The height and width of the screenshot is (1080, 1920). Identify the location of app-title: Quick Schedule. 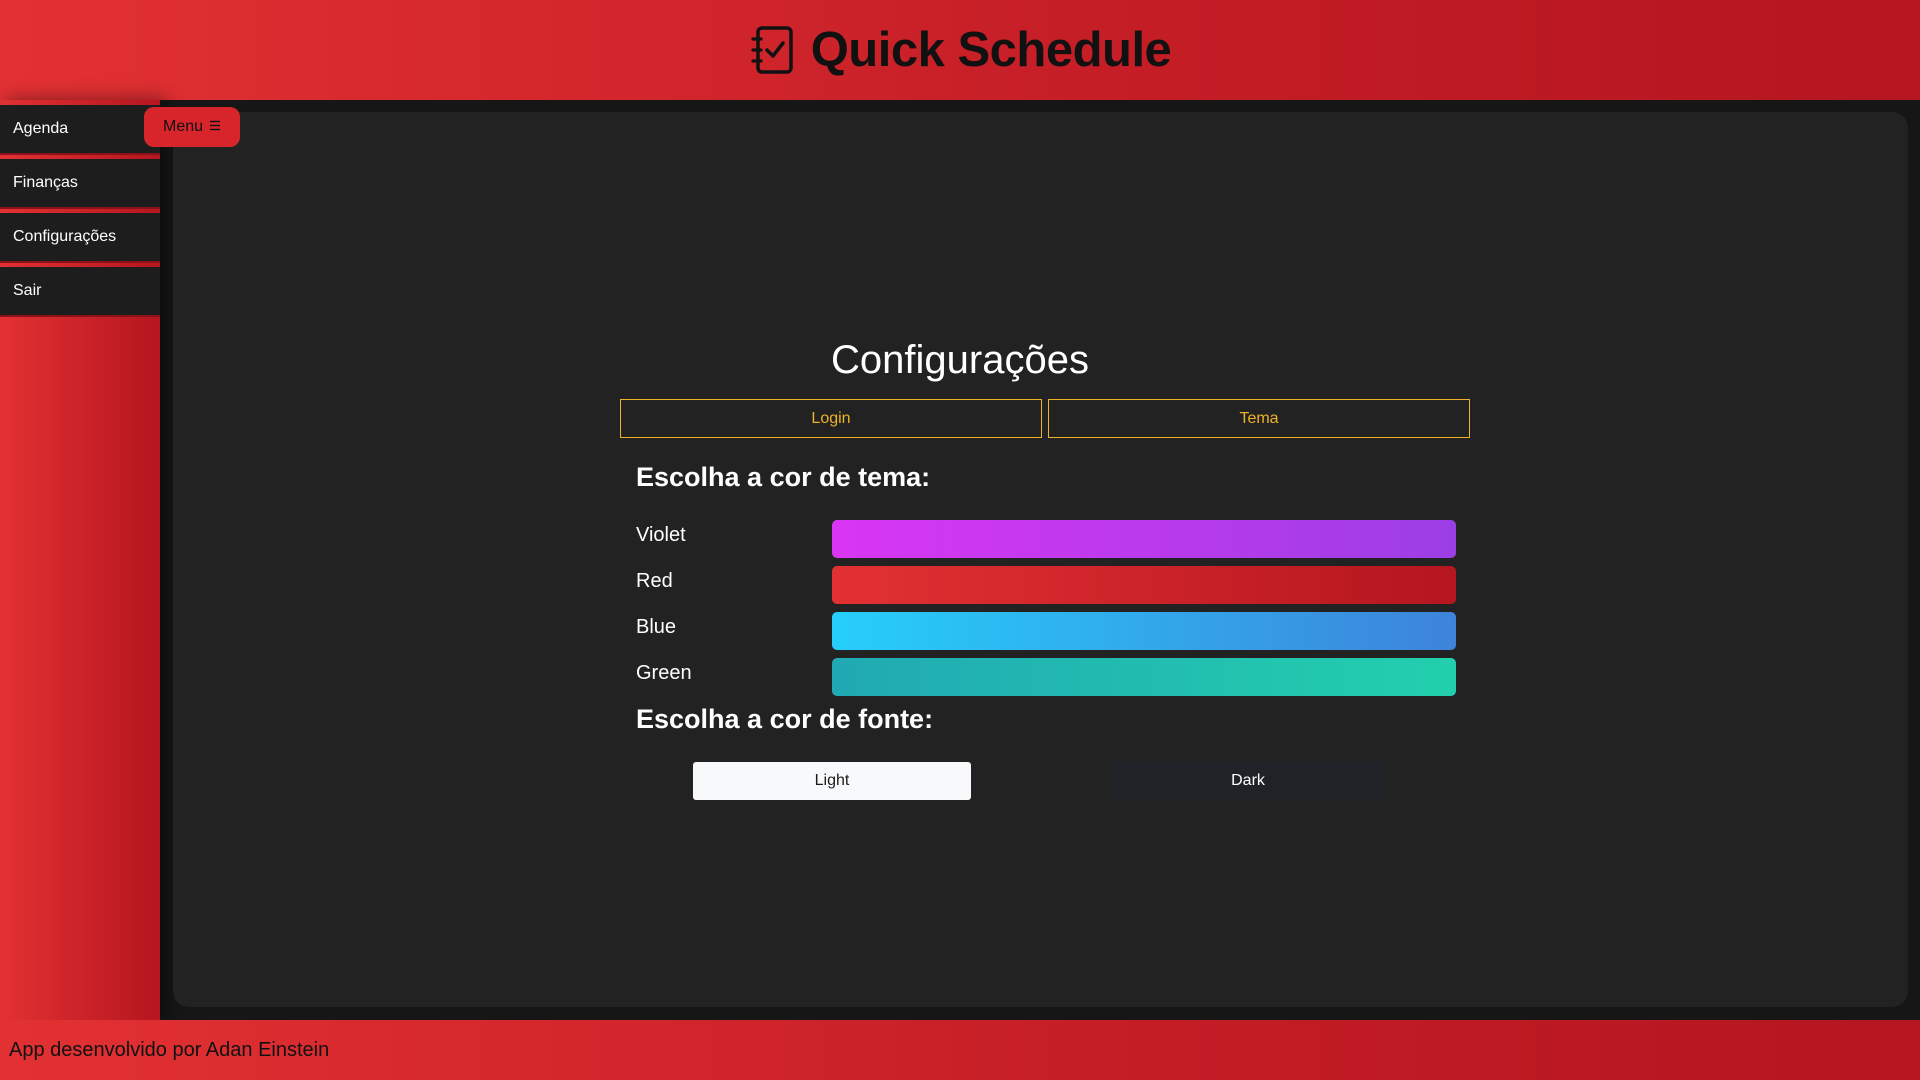
(991, 50).